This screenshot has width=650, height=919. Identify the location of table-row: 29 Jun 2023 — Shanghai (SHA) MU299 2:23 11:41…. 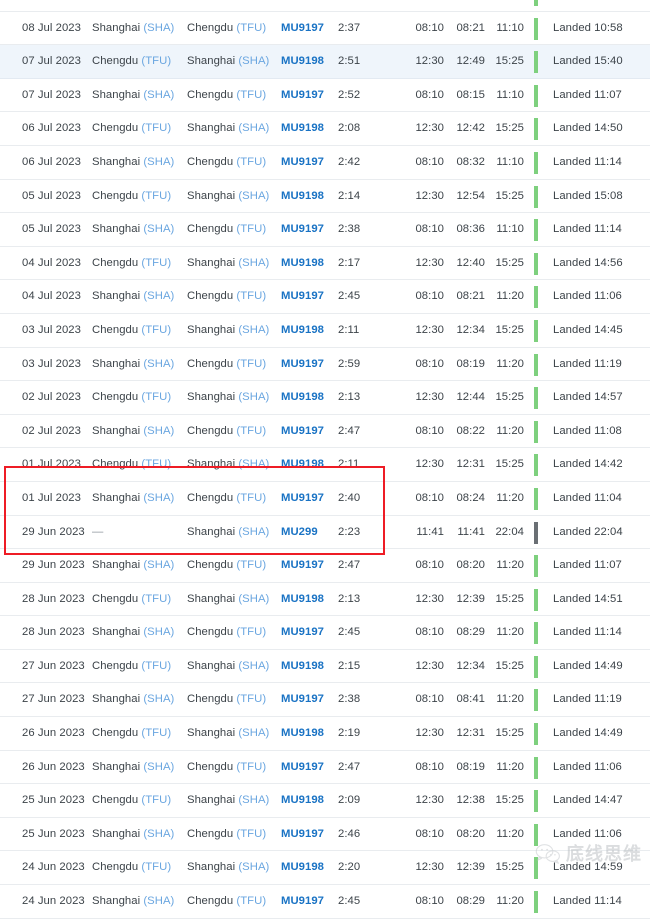
(325, 532).